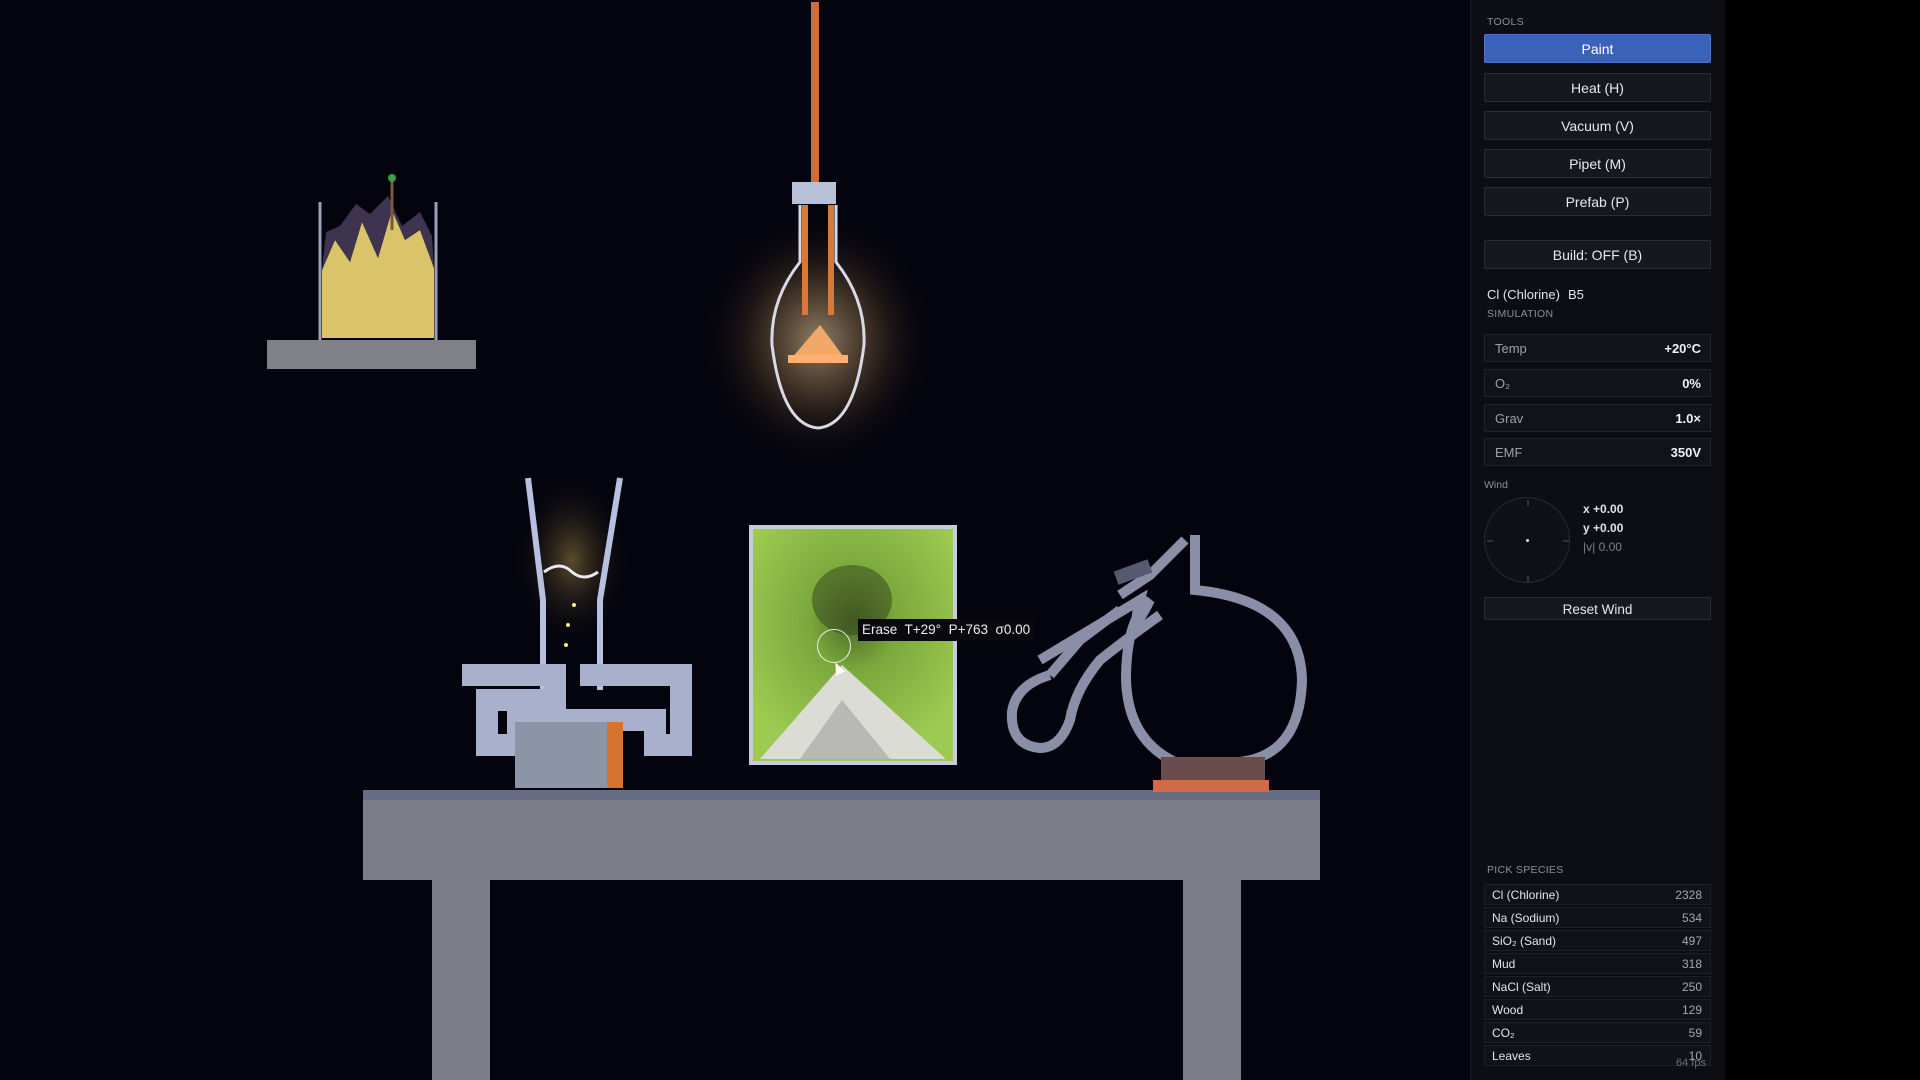 This screenshot has width=1920, height=1080. What do you see at coordinates (1597, 254) in the screenshot?
I see `build-toggle-button: Build: OFF (B)` at bounding box center [1597, 254].